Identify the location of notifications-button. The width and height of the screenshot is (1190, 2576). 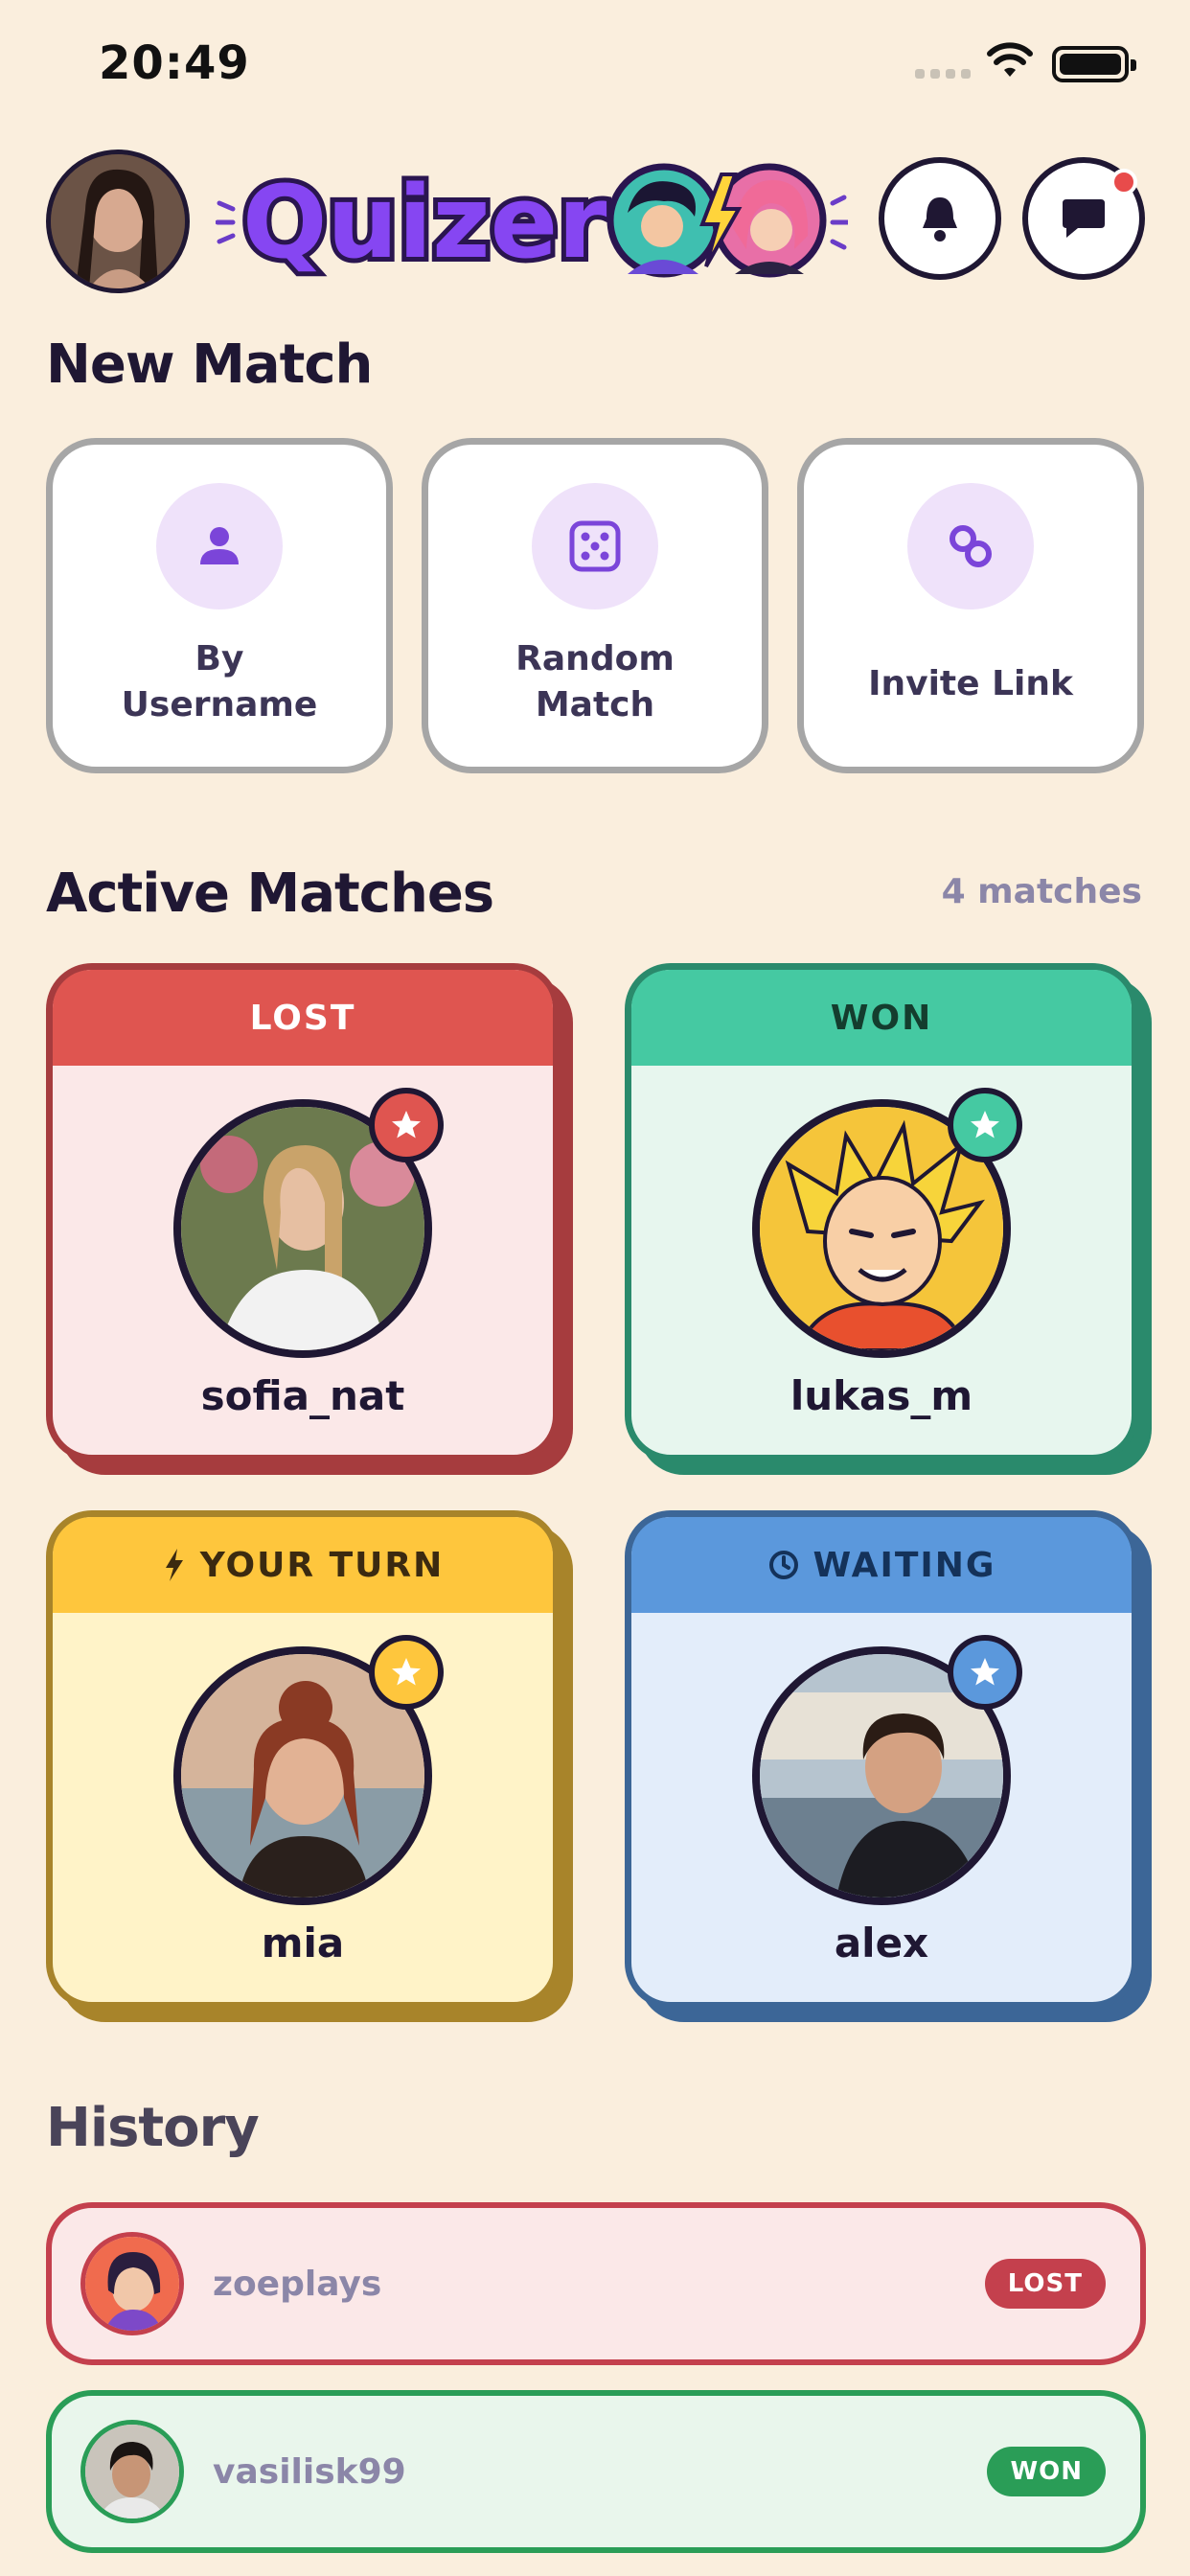
(940, 218).